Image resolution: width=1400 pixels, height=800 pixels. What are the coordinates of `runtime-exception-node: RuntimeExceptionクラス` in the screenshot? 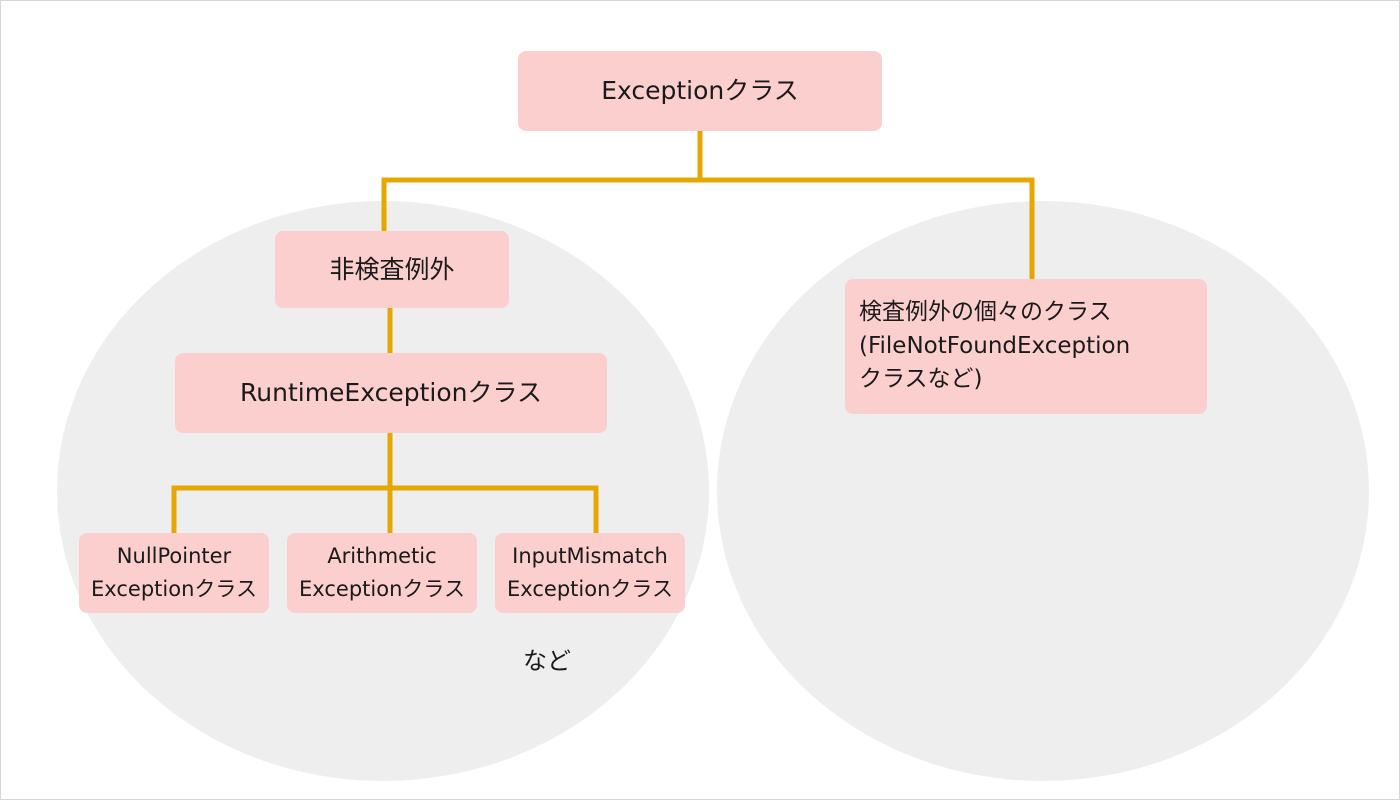 It's located at (391, 393).